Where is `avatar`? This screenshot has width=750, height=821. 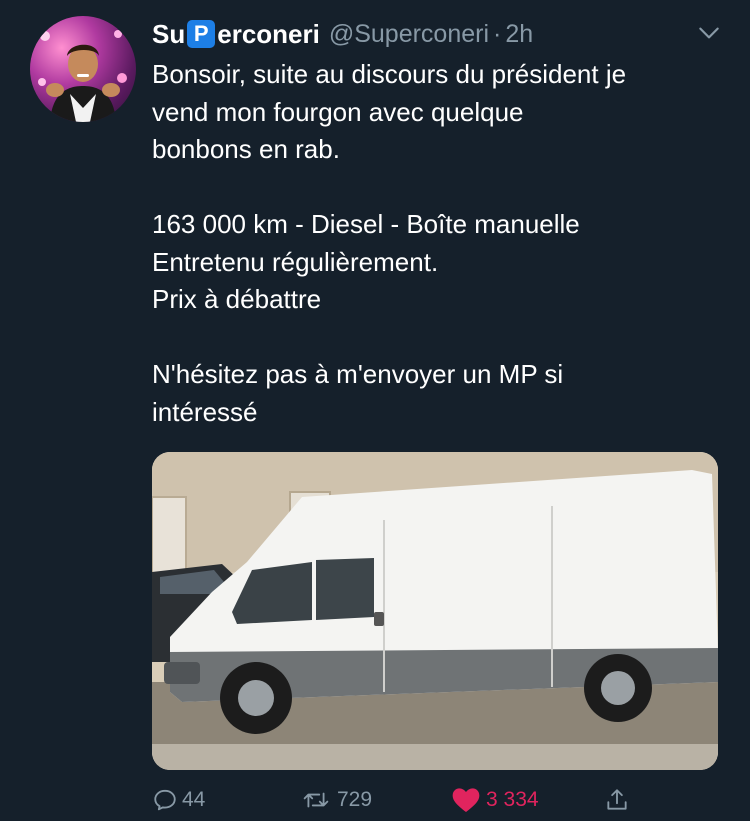
avatar is located at coordinates (83, 69).